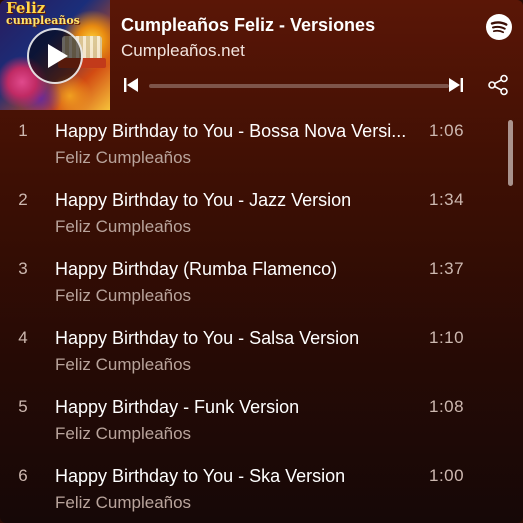 The height and width of the screenshot is (523, 523). What do you see at coordinates (23, 268) in the screenshot?
I see `track-number: 3` at bounding box center [23, 268].